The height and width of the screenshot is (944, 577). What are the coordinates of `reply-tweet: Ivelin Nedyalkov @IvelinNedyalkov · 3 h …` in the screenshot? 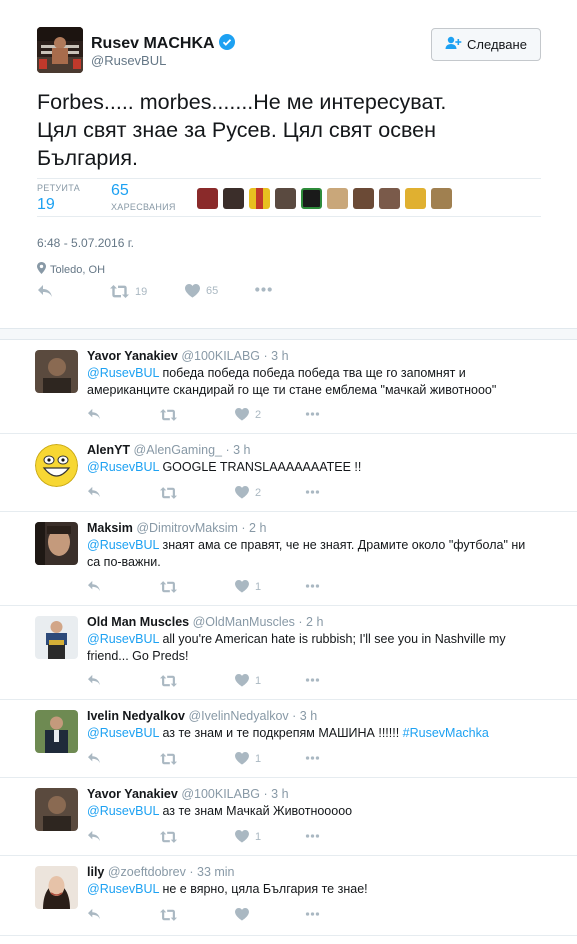 It's located at (288, 739).